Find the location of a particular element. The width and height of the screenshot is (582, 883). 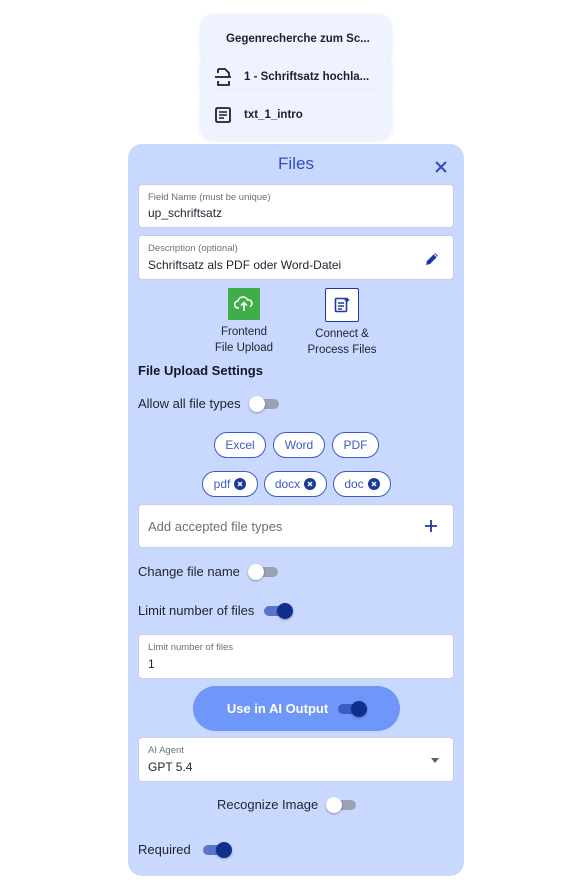

mode-label-line2: File Upload is located at coordinates (244, 348).